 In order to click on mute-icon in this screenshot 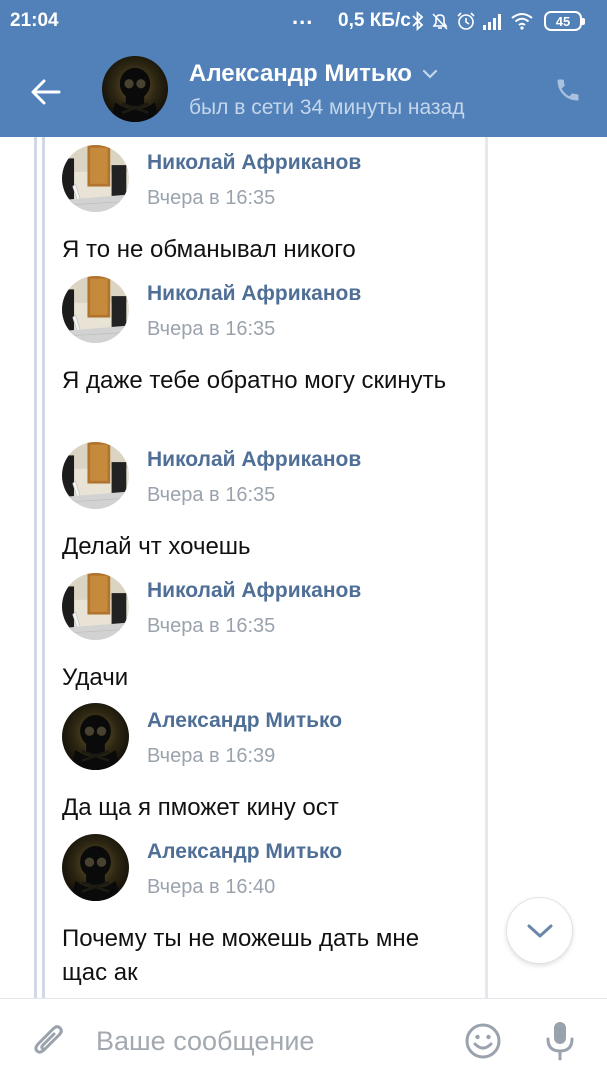, I will do `click(440, 21)`.